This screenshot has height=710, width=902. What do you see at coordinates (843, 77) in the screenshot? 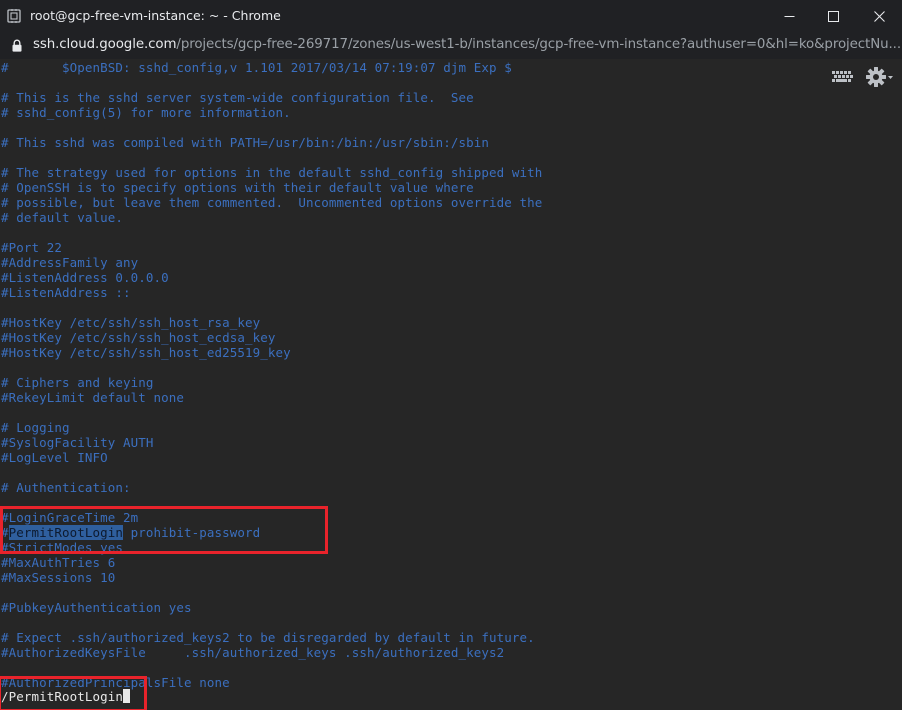
I see `keyboard-icon` at bounding box center [843, 77].